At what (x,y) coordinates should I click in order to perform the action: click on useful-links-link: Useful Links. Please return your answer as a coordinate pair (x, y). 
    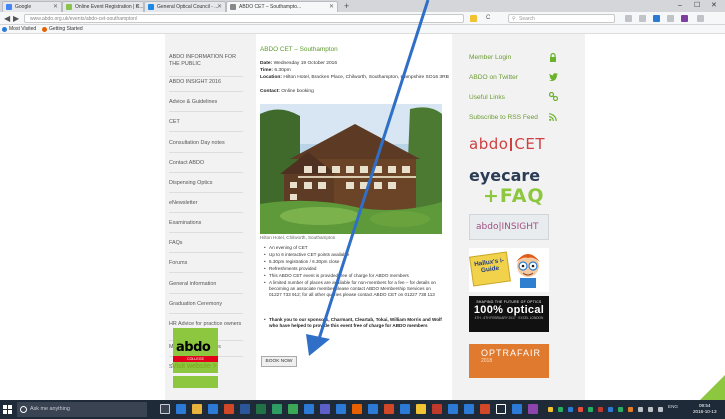
    Looking at the image, I should click on (487, 97).